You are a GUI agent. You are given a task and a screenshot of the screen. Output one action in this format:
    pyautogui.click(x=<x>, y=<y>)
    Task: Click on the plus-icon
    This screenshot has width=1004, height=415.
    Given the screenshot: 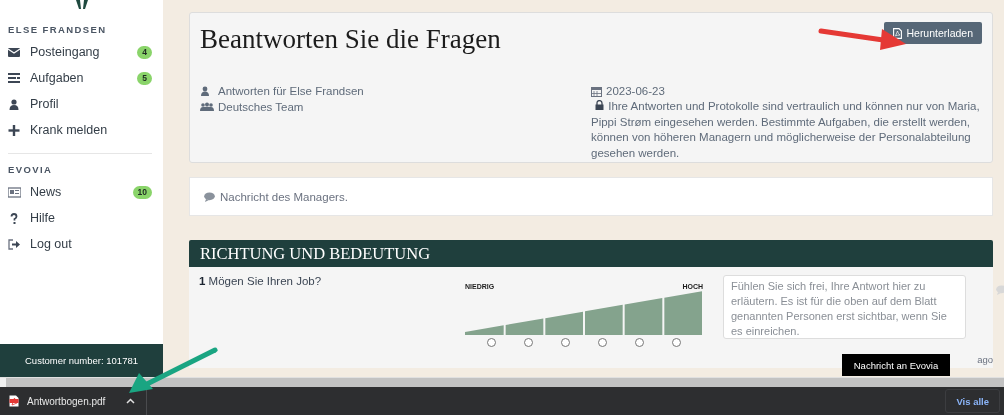 What is the action you would take?
    pyautogui.click(x=14, y=130)
    